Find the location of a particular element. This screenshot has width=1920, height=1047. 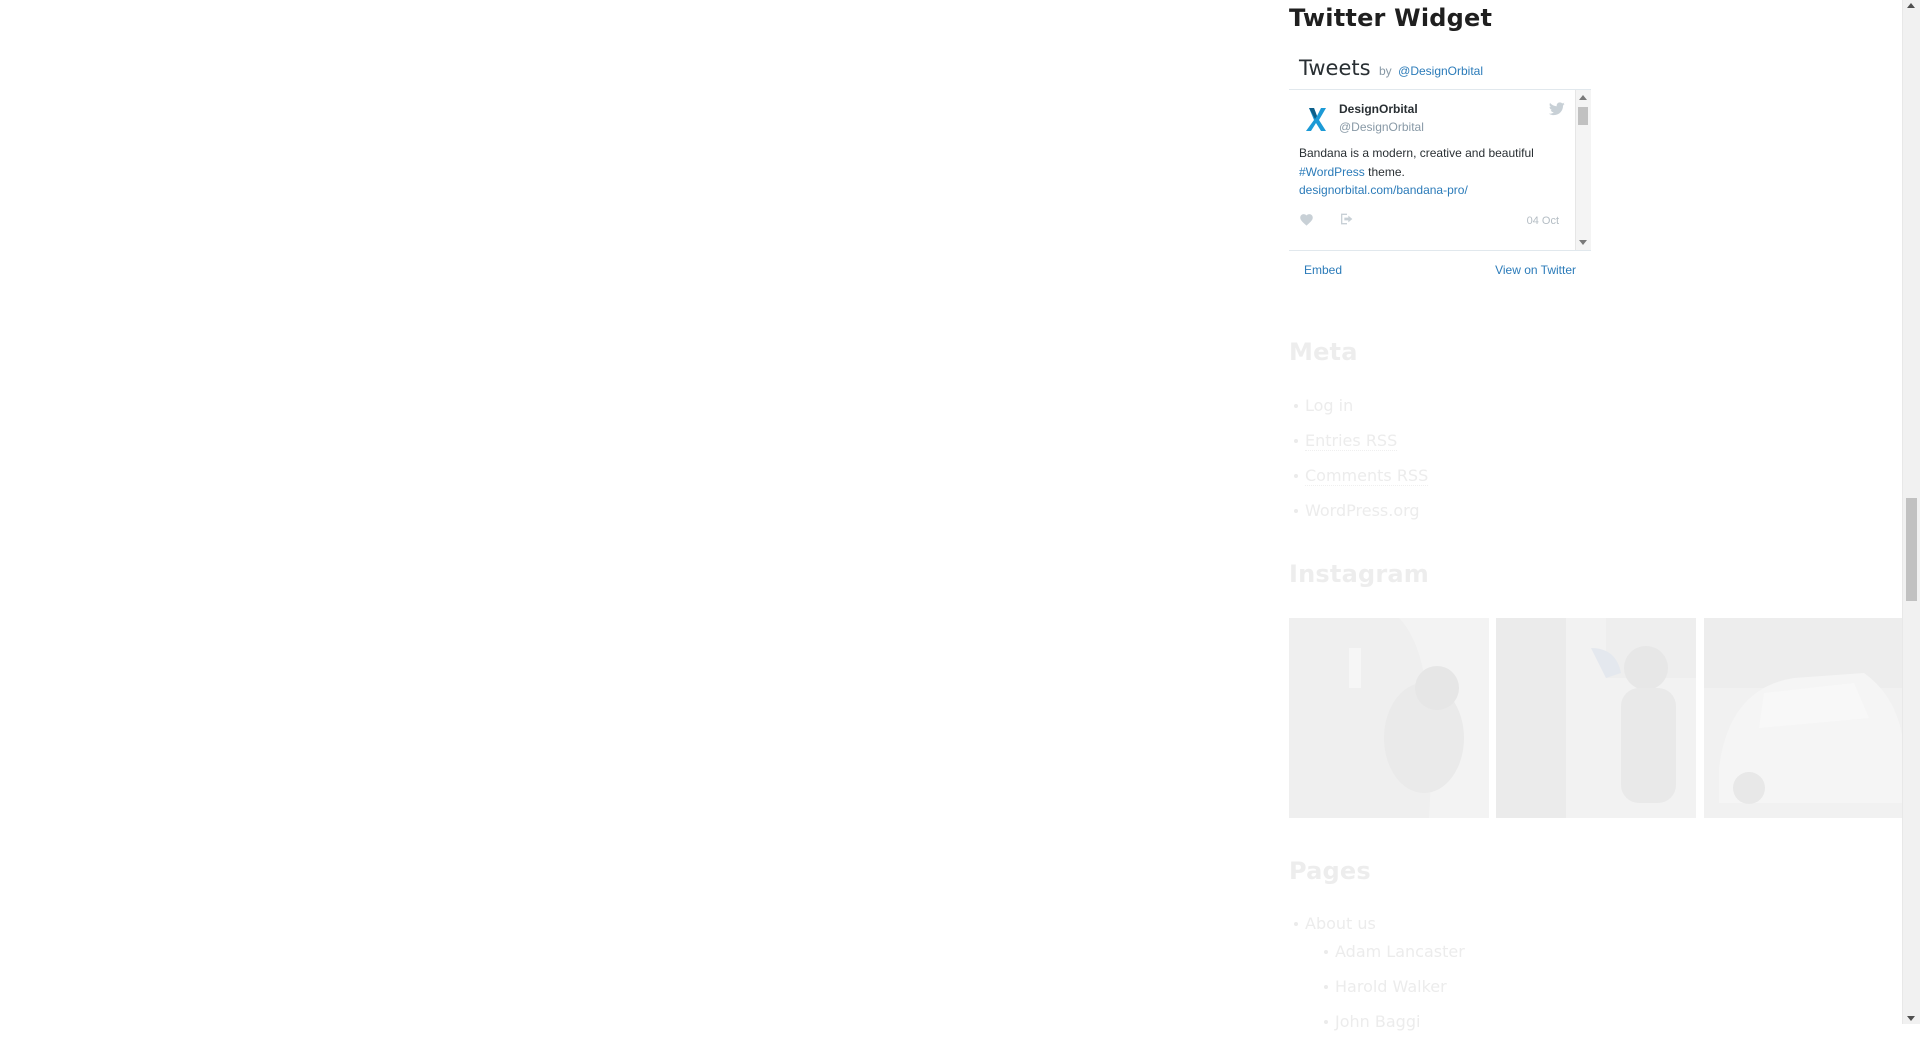

tweet-text-suffix: theme. is located at coordinates (1384, 171).